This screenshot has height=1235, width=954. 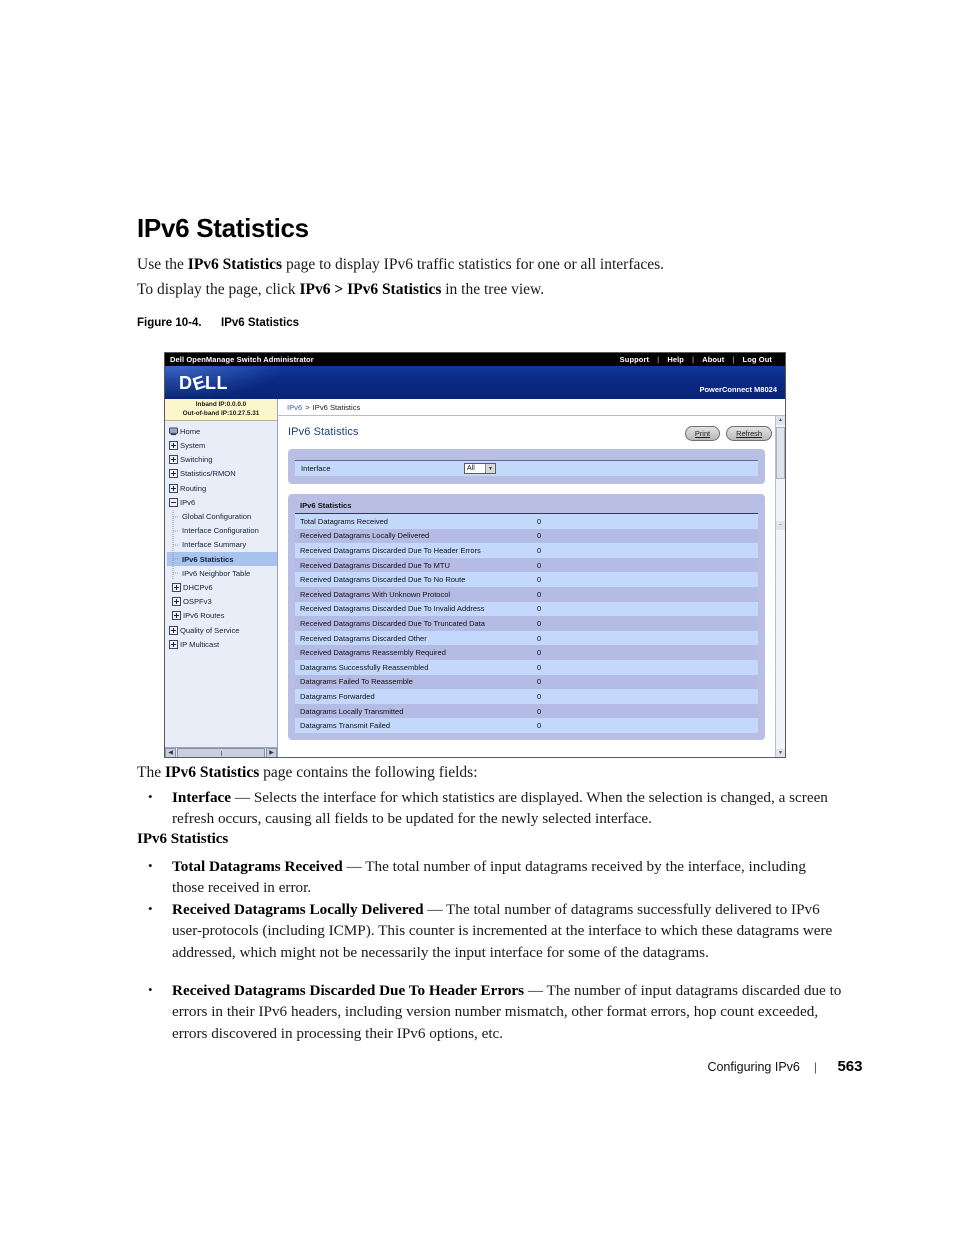 I want to click on sidebar-item-ip-multicast: IP Multicast, so click(x=222, y=644).